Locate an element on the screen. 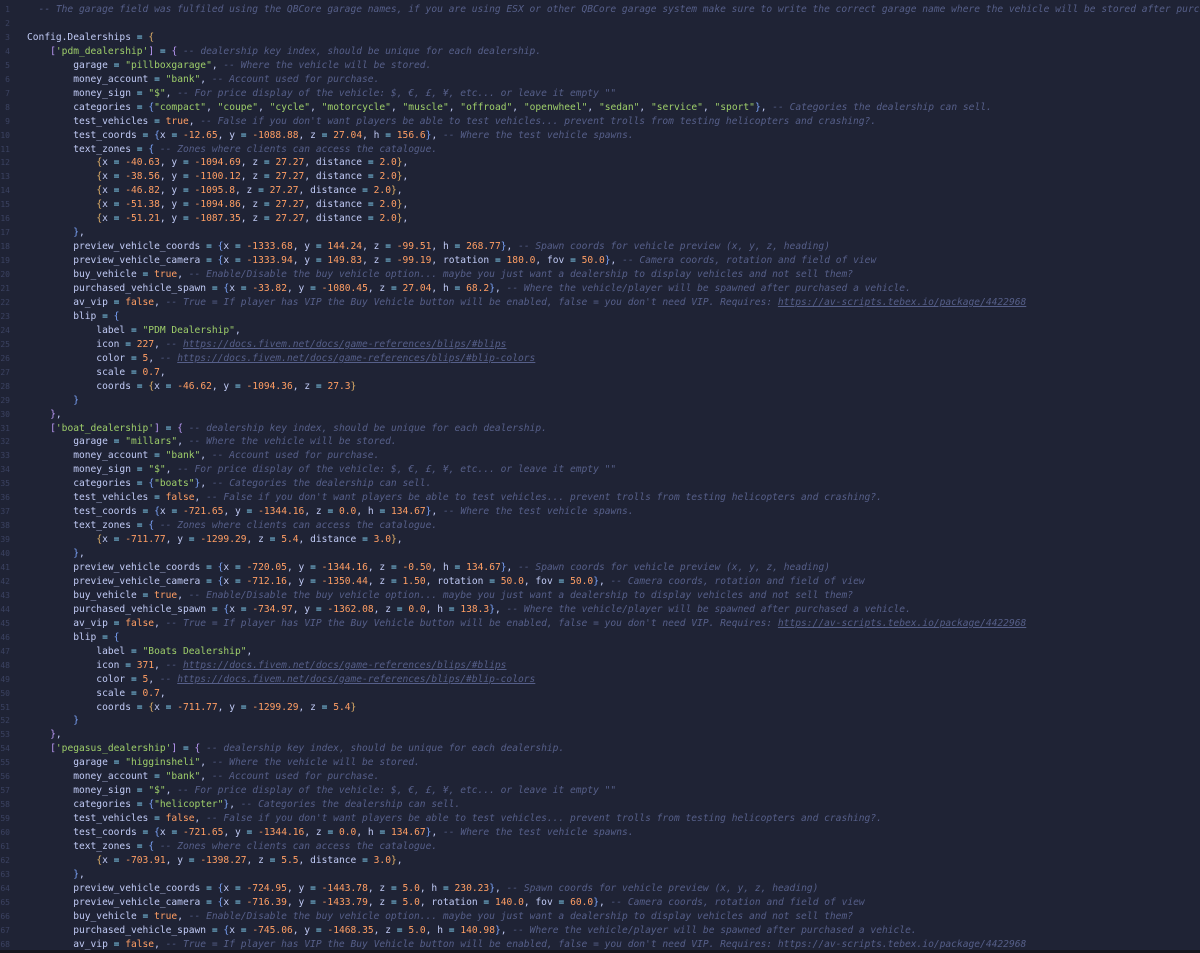 The width and height of the screenshot is (1200, 953). code-line: 50 scale = 0.7, is located at coordinates (600, 694).